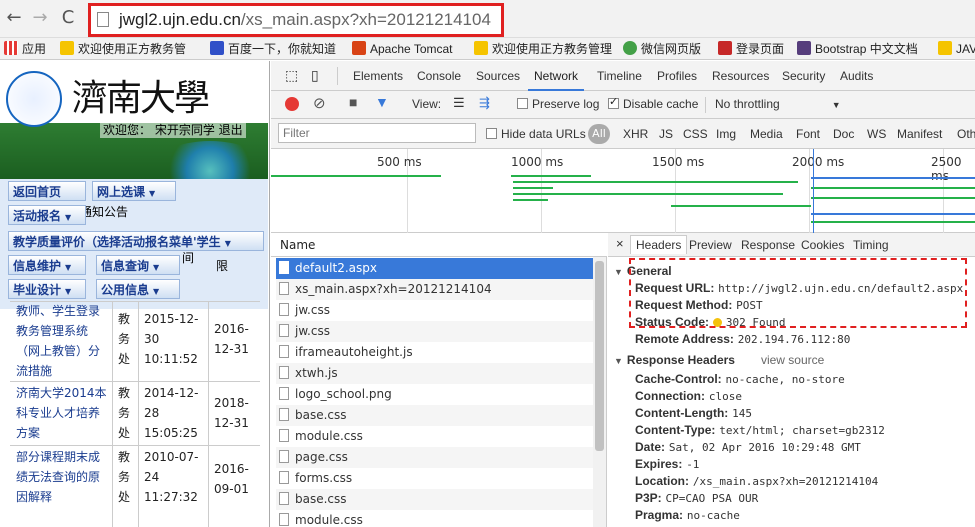 The height and width of the screenshot is (527, 975). What do you see at coordinates (377, 133) in the screenshot?
I see `filter-input` at bounding box center [377, 133].